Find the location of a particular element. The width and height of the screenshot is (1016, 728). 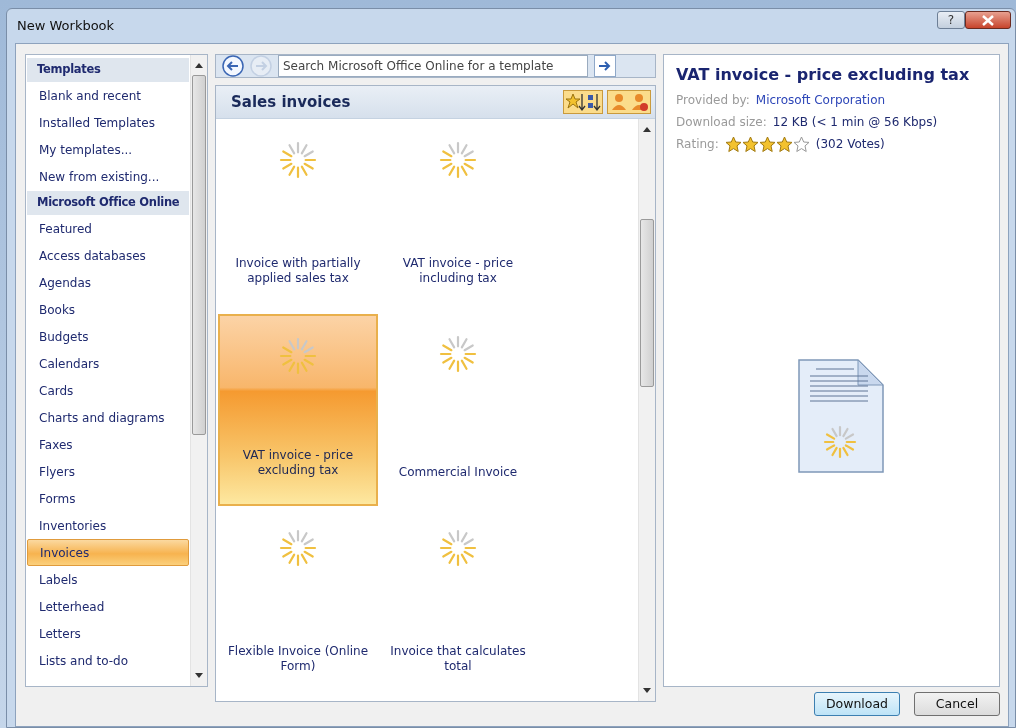

template-tile: Flexible Invoice (Online Form) is located at coordinates (298, 604).